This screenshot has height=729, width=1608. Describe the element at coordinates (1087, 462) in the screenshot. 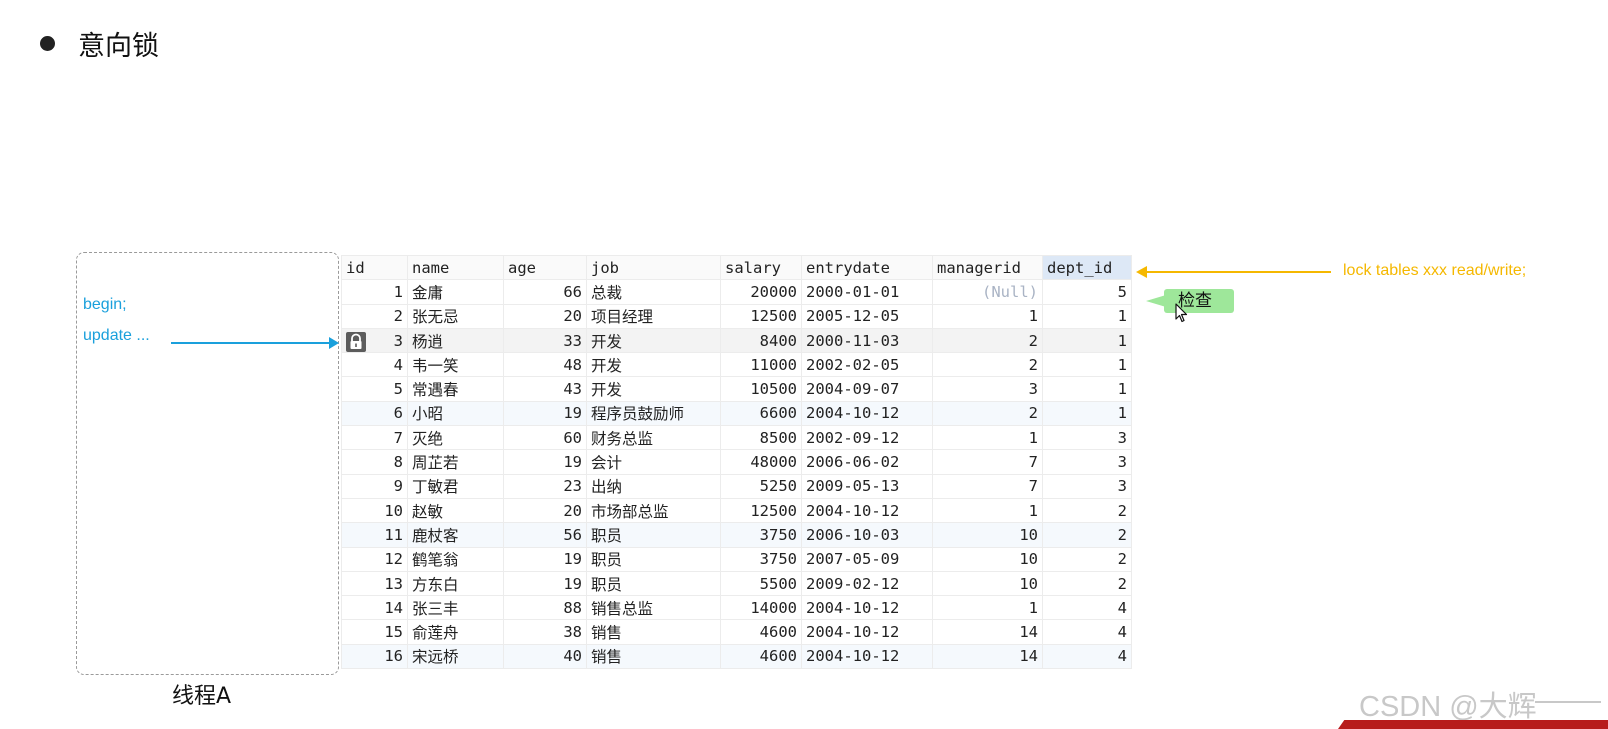

I see `cell-dept-id: 3` at that location.